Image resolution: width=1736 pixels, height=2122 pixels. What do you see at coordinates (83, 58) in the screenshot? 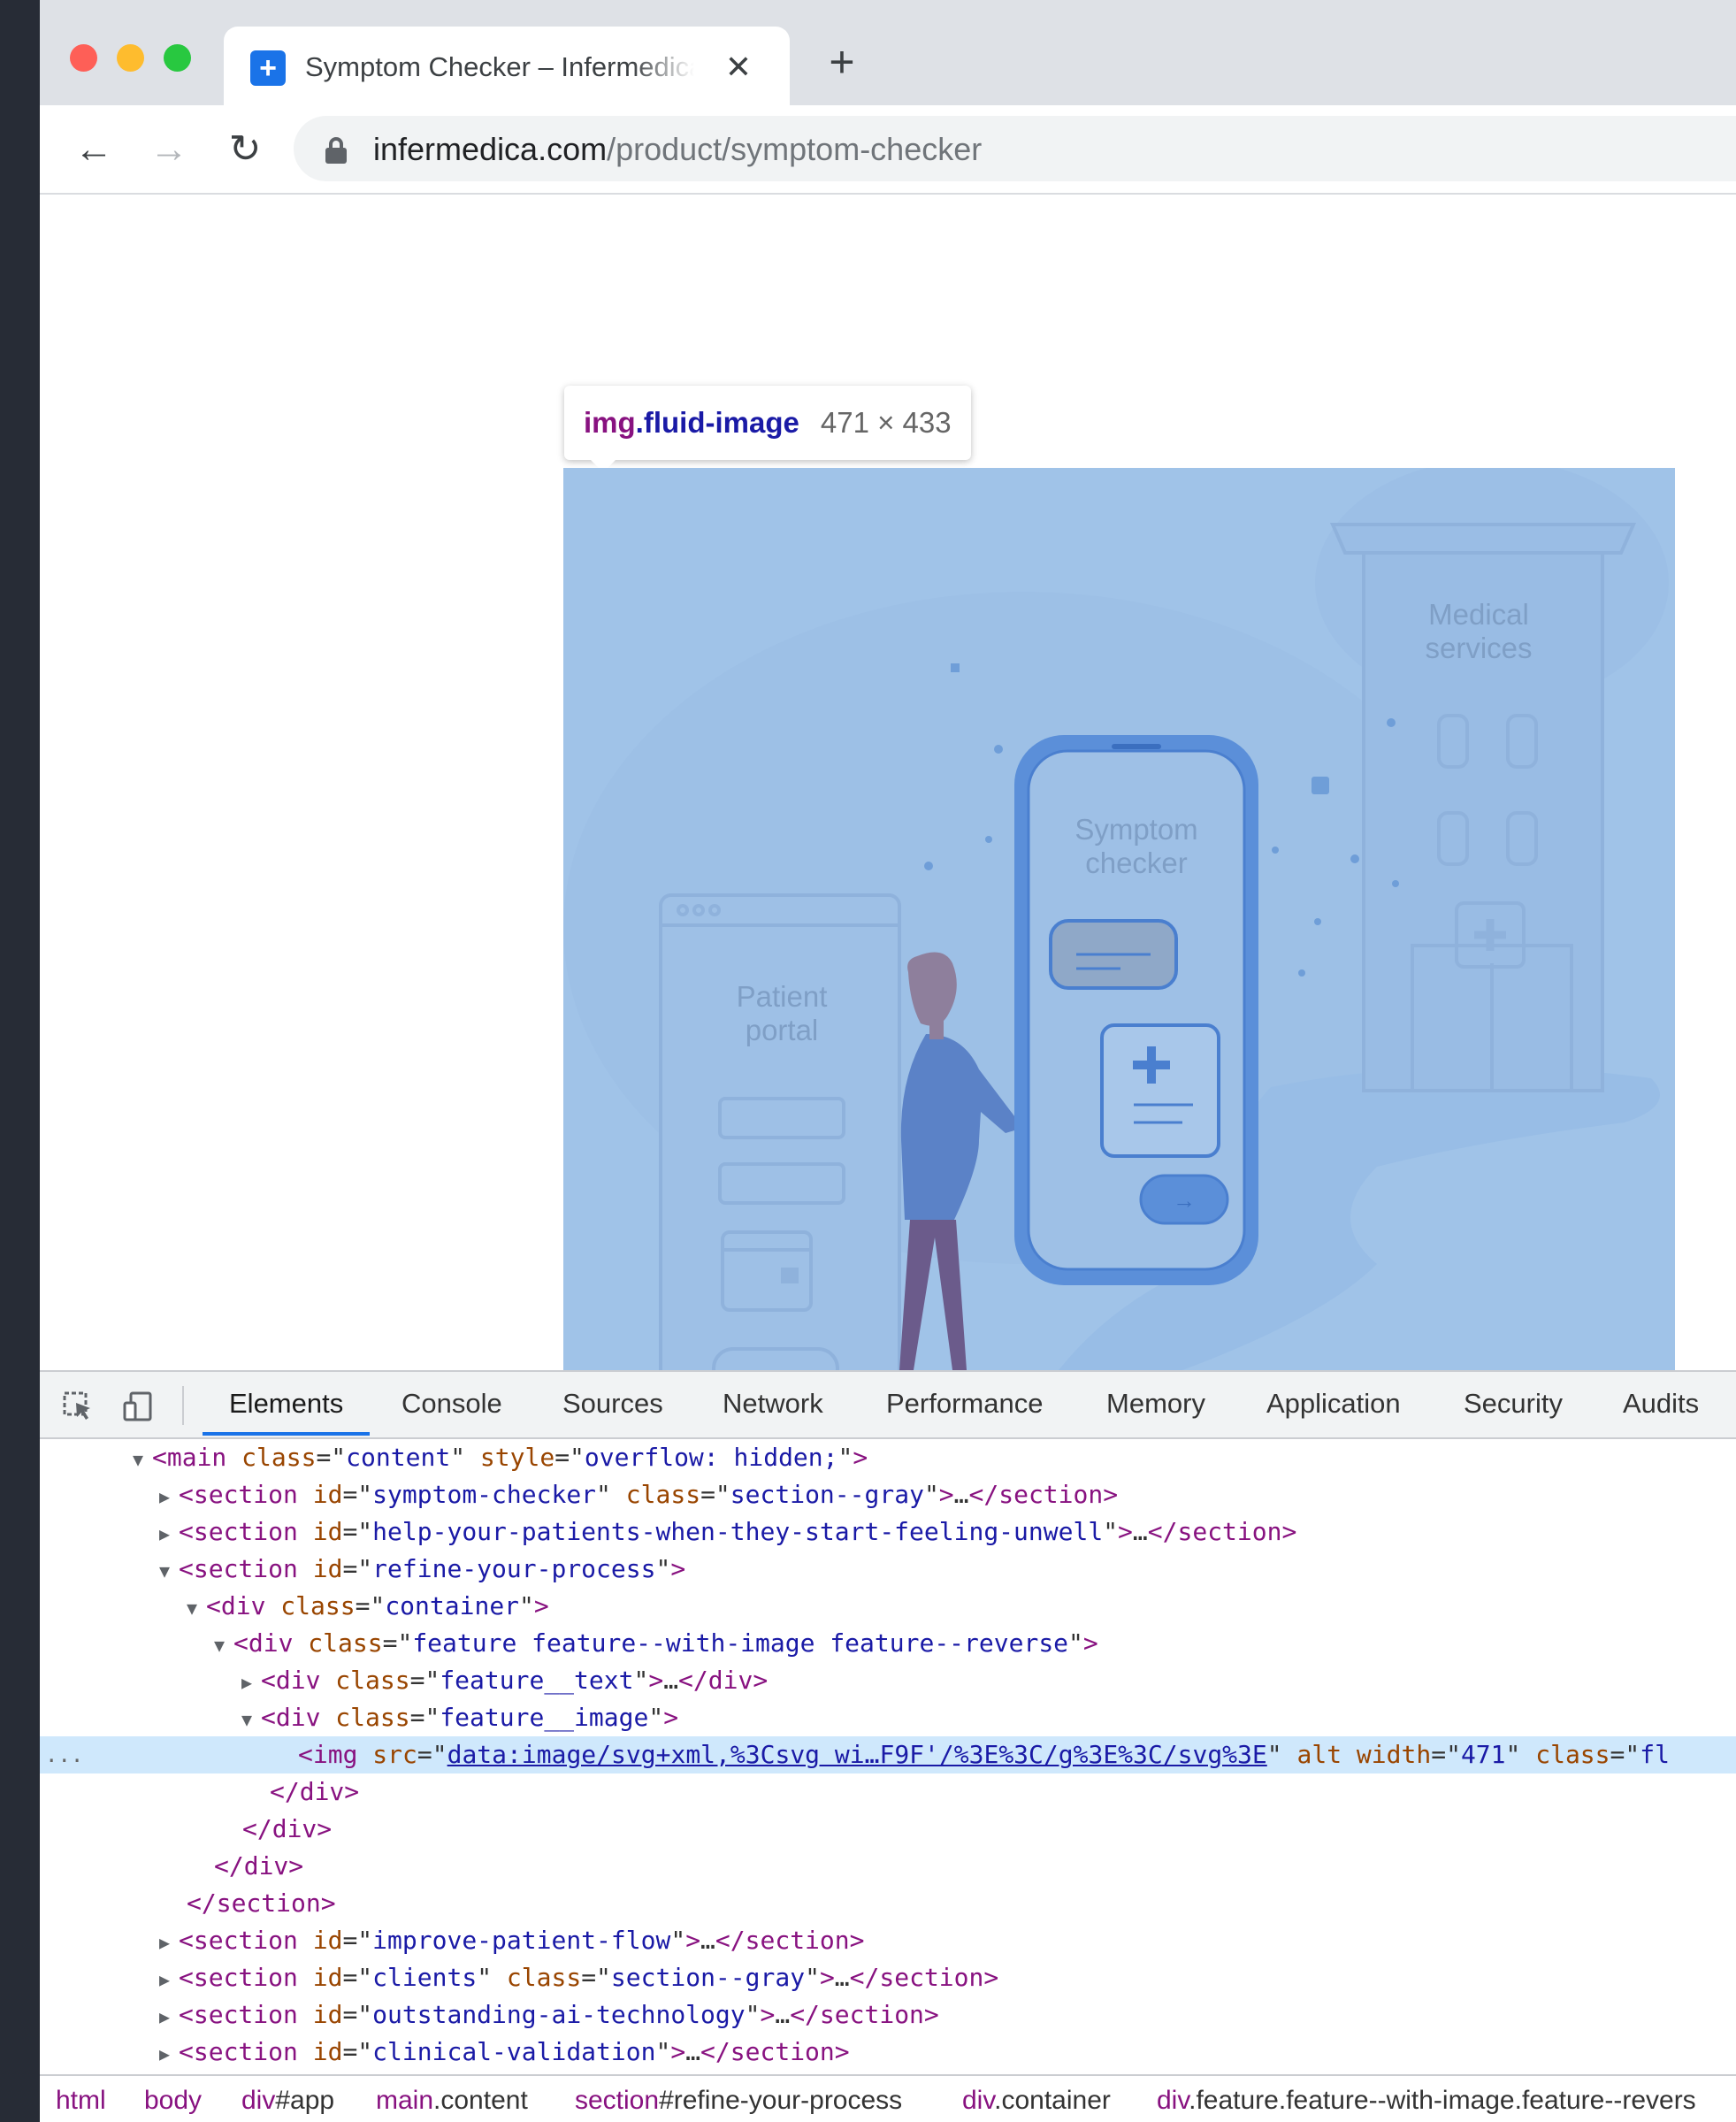
I see `close-window-button` at bounding box center [83, 58].